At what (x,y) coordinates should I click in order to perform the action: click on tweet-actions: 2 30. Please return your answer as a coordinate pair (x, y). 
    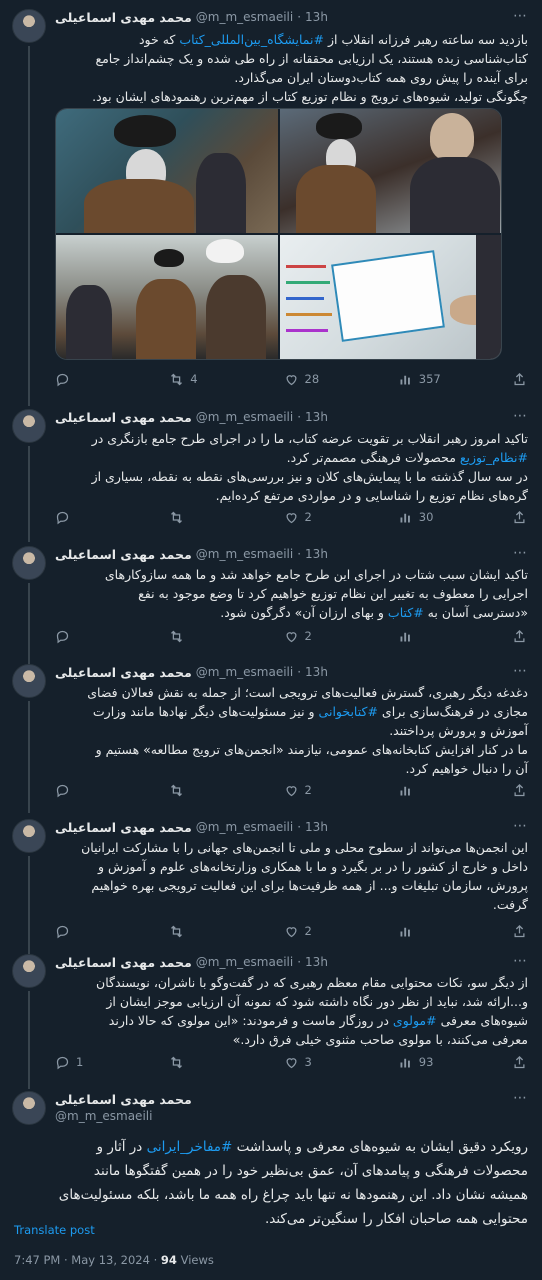
    Looking at the image, I should click on (291, 517).